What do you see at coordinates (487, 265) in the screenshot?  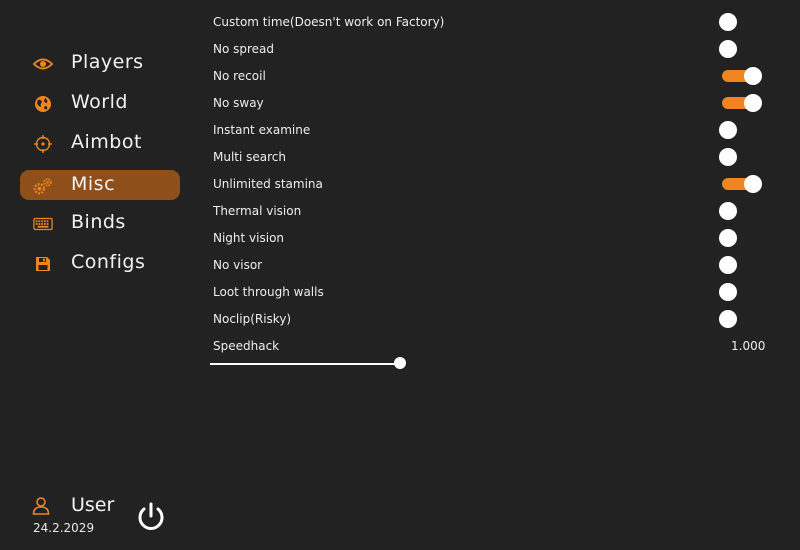 I see `option-row-no-visor: No visor` at bounding box center [487, 265].